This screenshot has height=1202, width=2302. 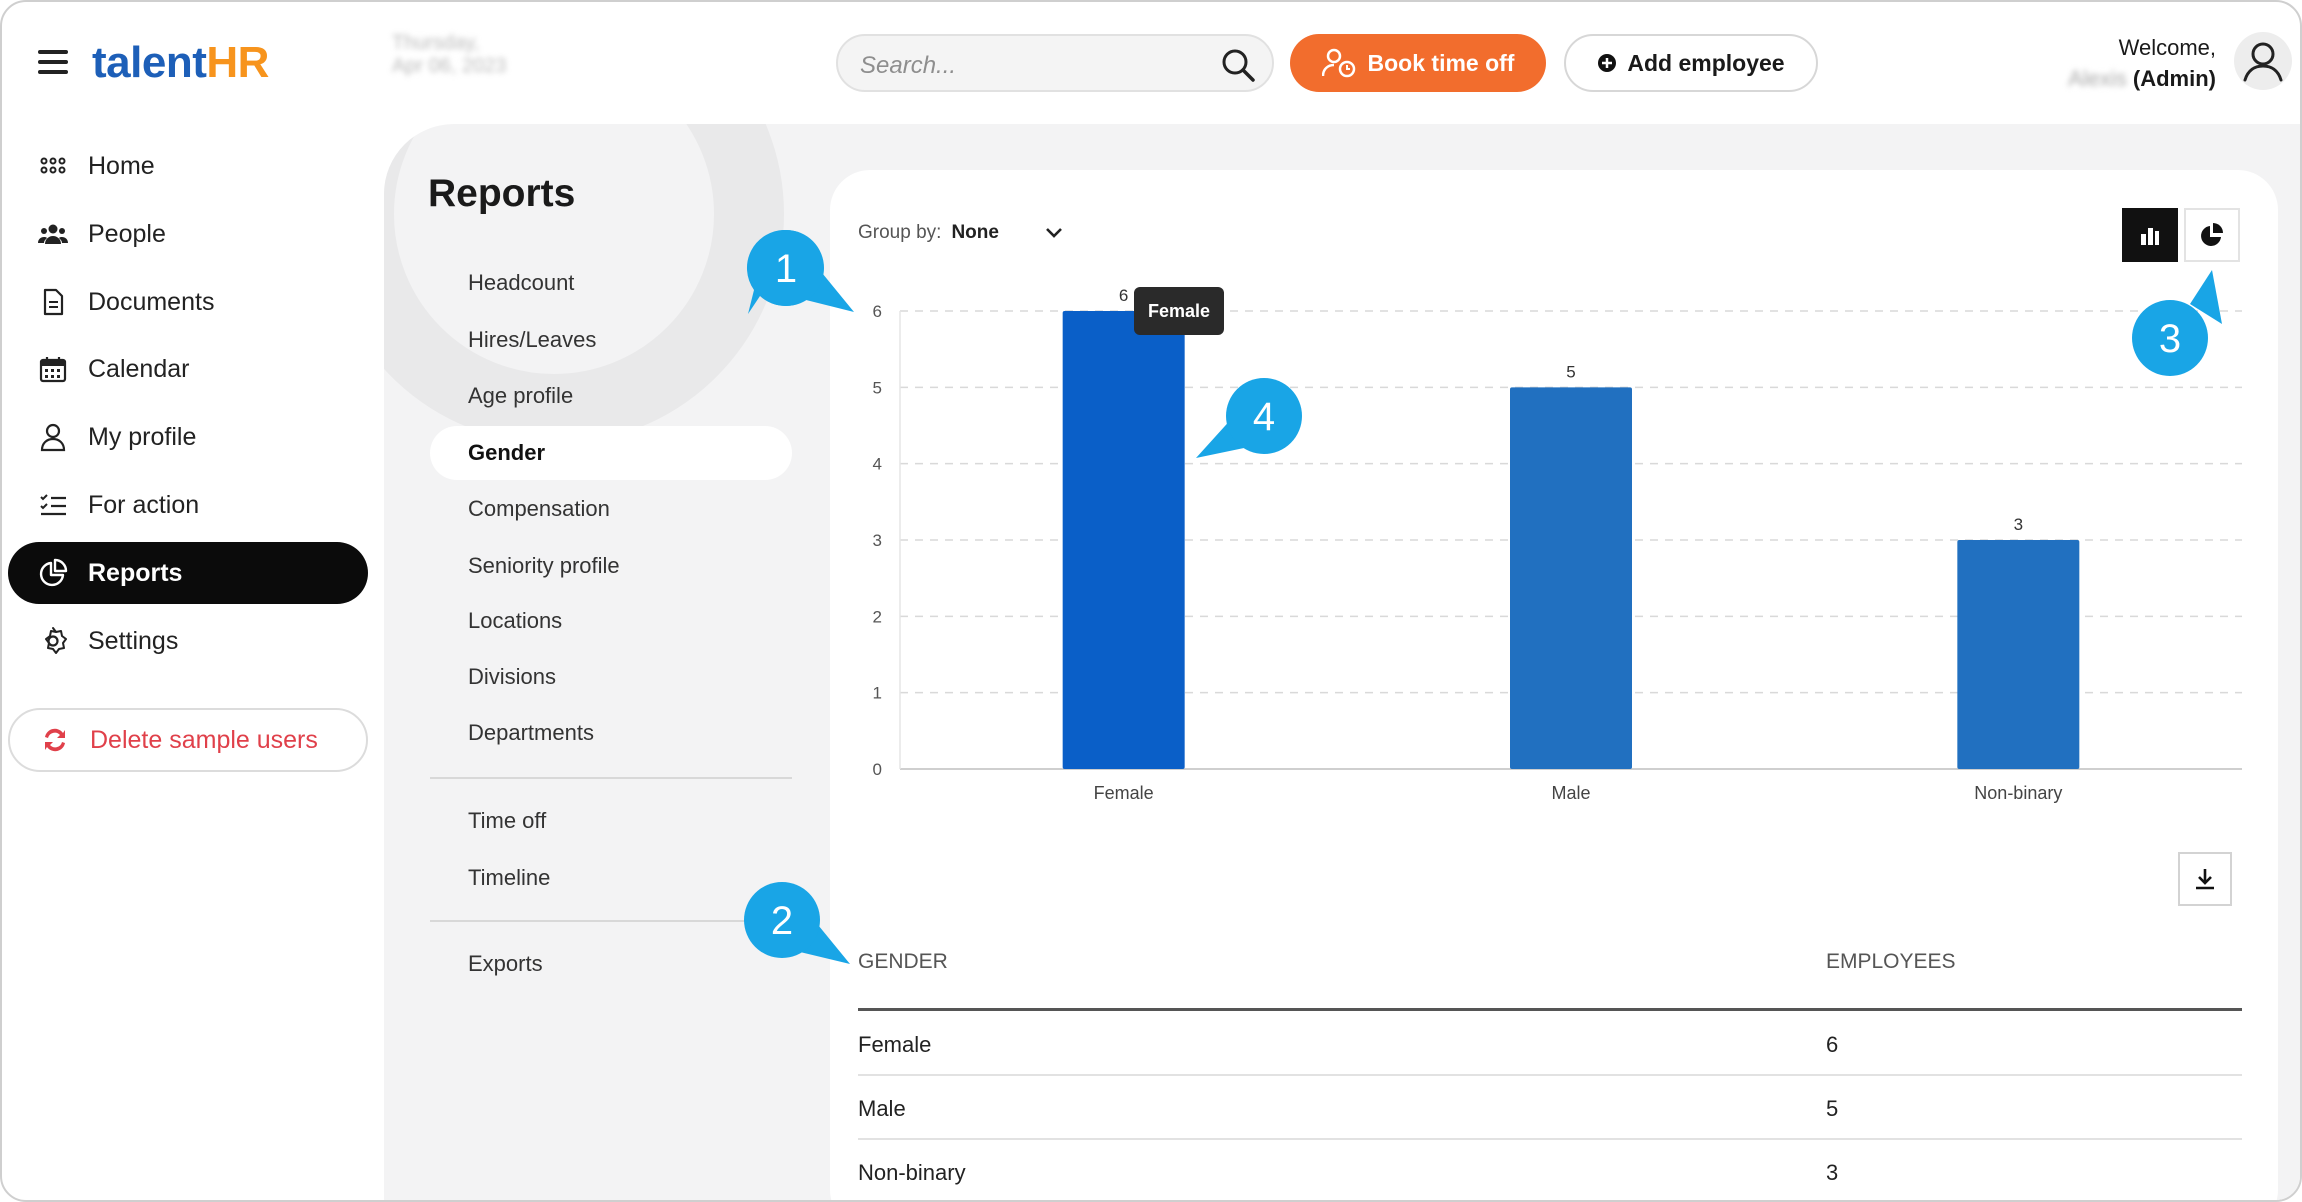 What do you see at coordinates (1607, 63) in the screenshot?
I see `plus-circle-icon` at bounding box center [1607, 63].